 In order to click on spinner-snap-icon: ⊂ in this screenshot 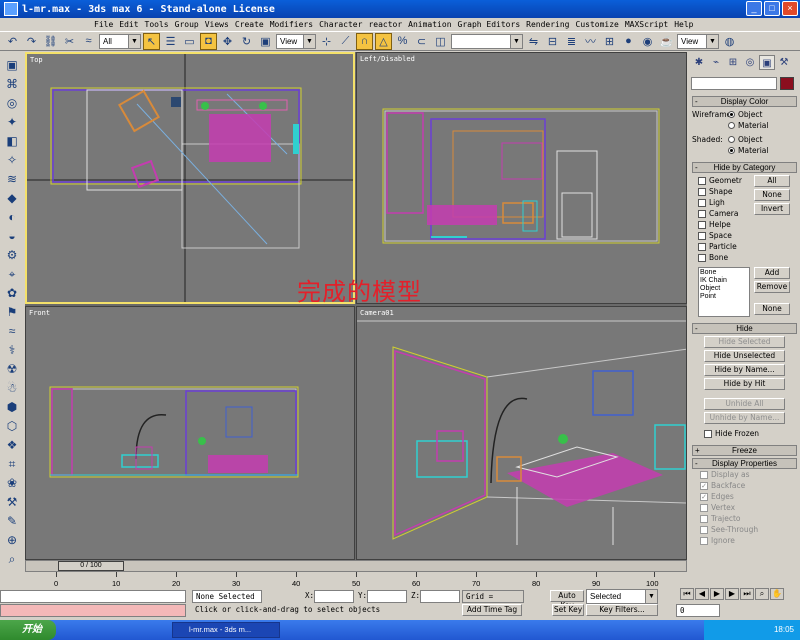, I will do `click(421, 41)`.